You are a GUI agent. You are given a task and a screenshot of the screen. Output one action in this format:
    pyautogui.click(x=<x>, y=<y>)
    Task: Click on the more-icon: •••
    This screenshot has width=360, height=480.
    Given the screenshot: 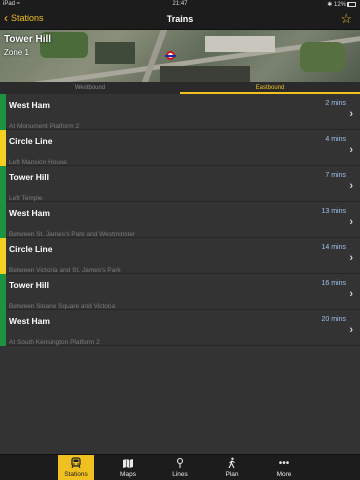 What is the action you would take?
    pyautogui.click(x=284, y=463)
    